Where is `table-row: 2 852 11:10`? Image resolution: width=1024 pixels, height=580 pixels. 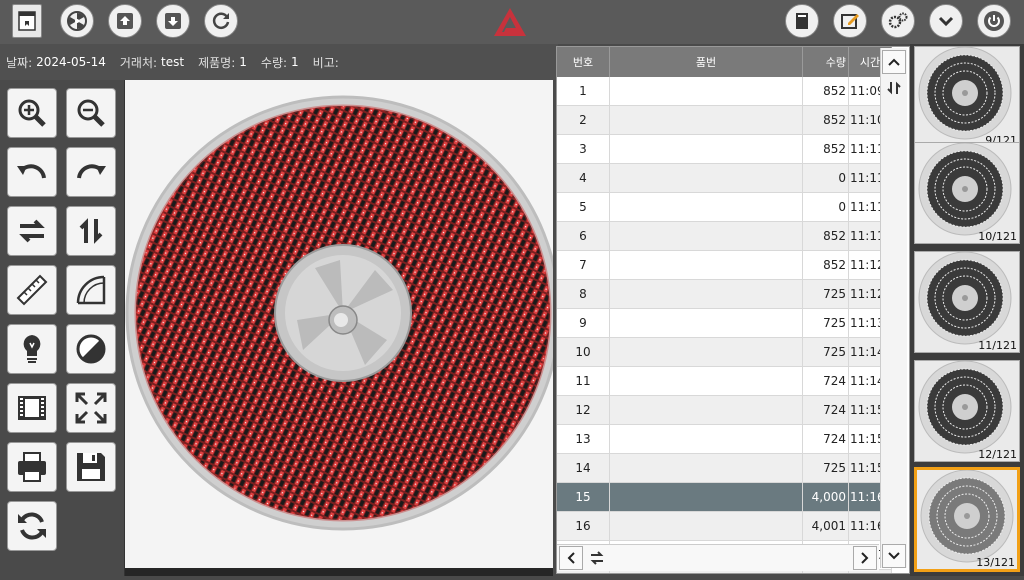 table-row: 2 852 11:10 is located at coordinates (724, 120).